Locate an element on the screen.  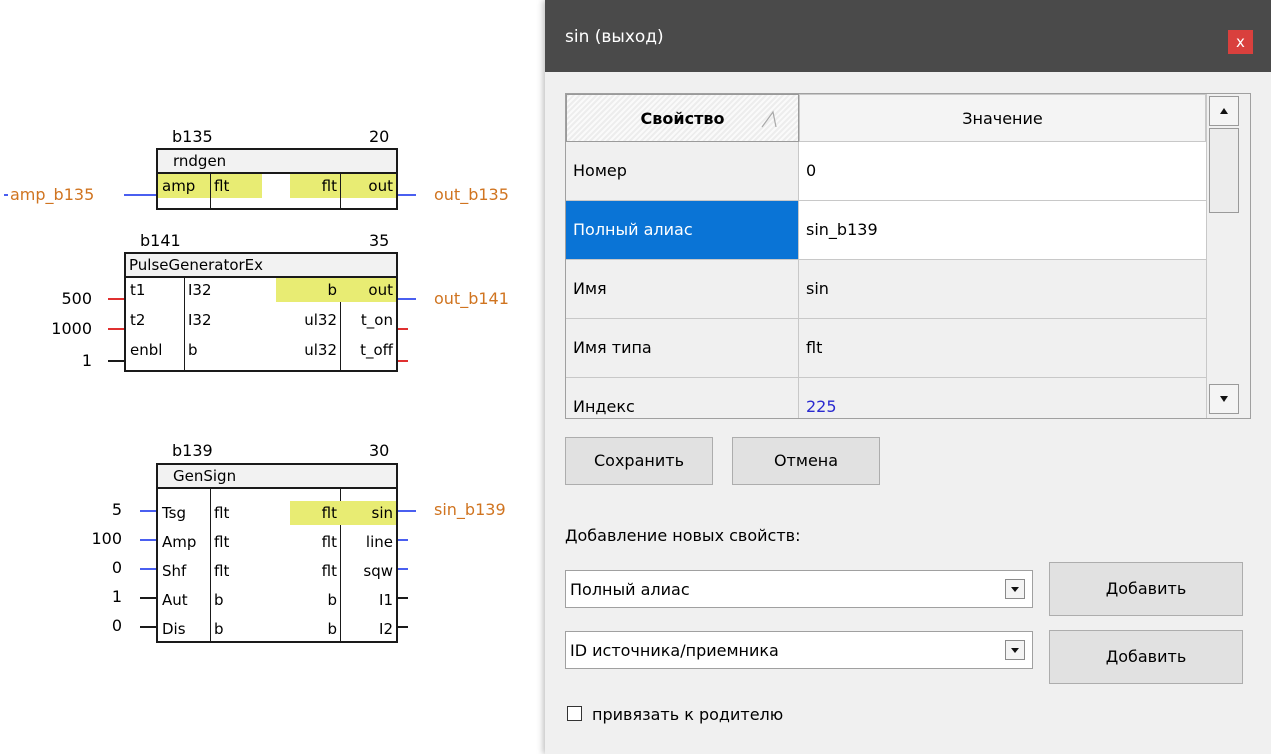
property-key: Индекс is located at coordinates (682, 398).